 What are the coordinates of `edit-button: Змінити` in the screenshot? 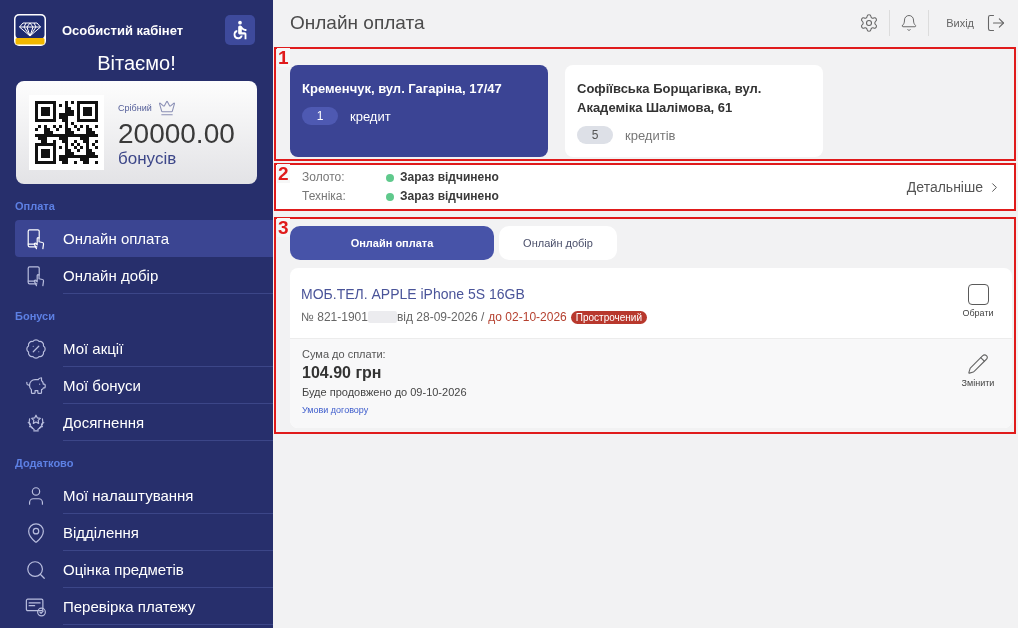 It's located at (978, 370).